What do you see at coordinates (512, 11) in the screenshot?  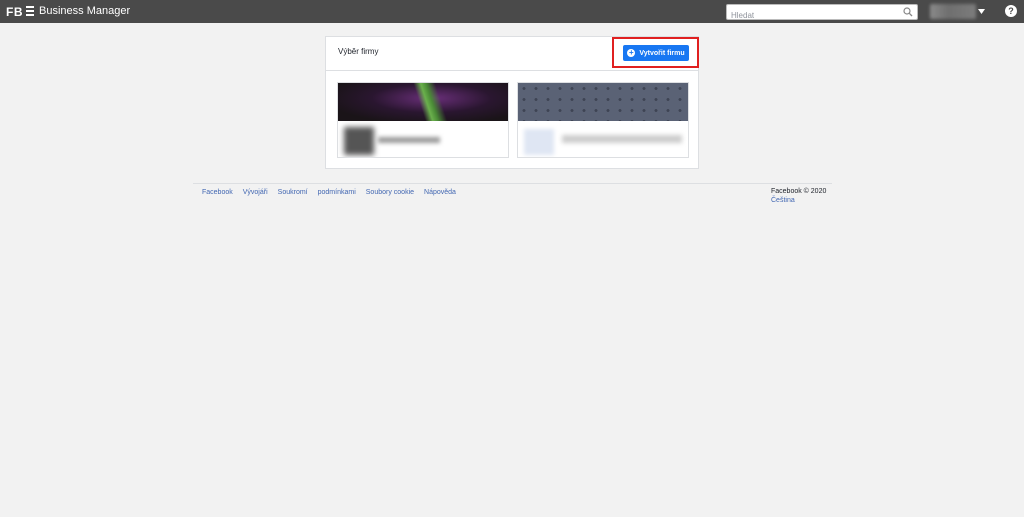 I see `top-navigation-bar: FB Business Manager ?` at bounding box center [512, 11].